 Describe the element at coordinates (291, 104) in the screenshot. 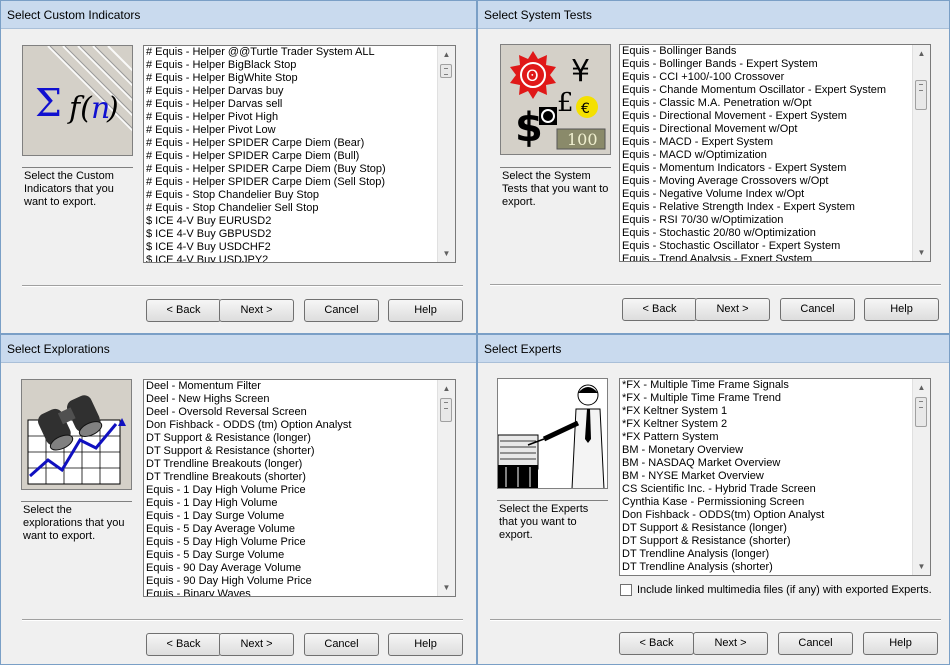

I see `list-item: # Equis - Helper Darvas sell` at that location.